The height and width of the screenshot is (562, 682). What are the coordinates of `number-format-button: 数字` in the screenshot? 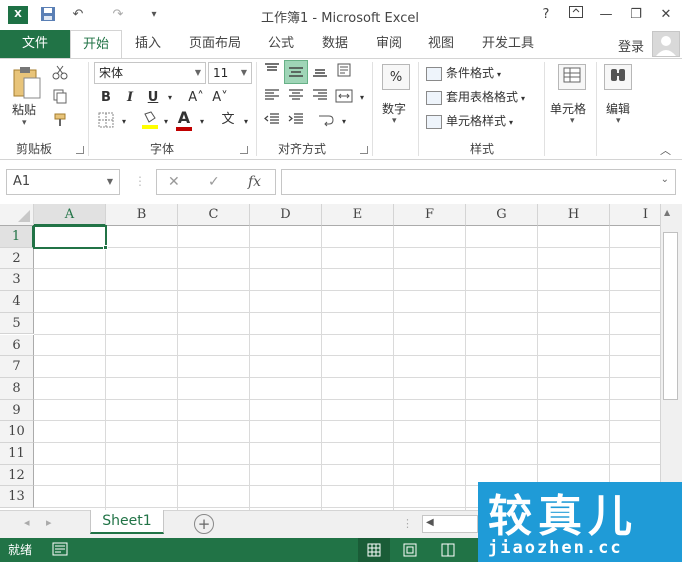 It's located at (394, 108).